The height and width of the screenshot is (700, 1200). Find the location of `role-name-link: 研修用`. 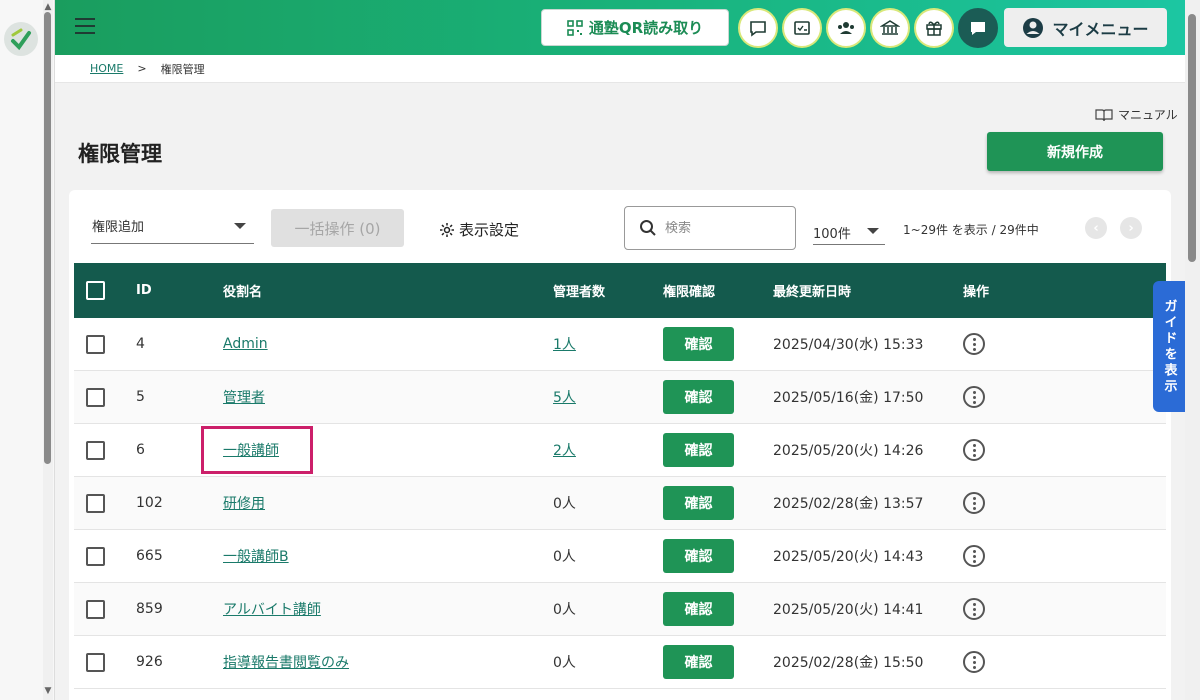

role-name-link: 研修用 is located at coordinates (244, 504).